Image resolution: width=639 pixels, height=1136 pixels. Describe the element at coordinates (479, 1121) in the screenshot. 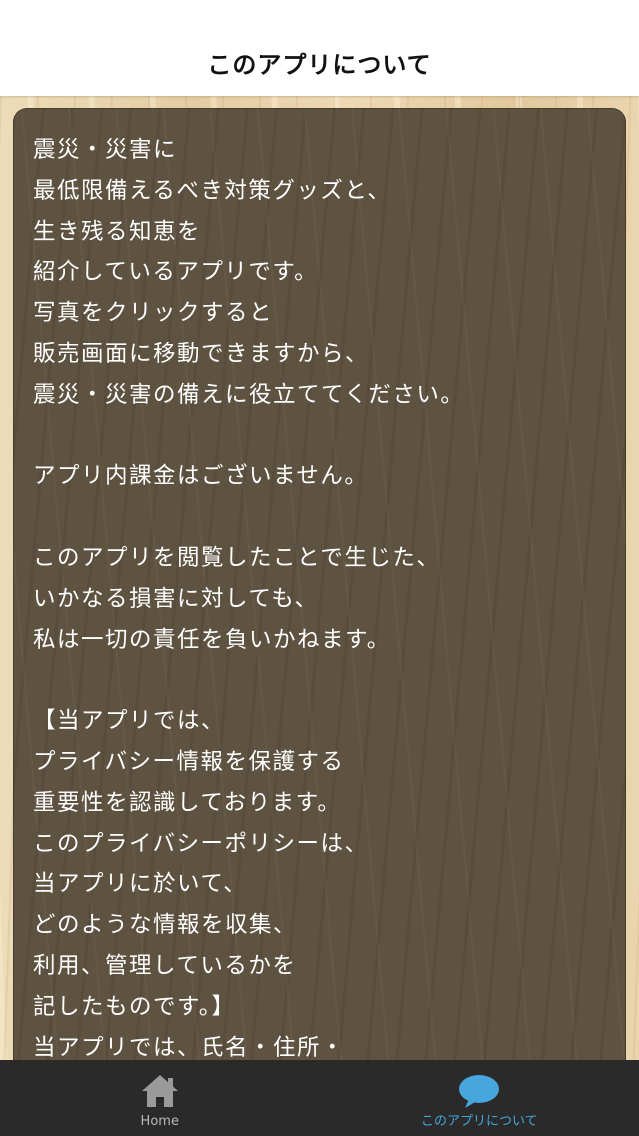

I see `tab-about-label: このアプリについて` at that location.